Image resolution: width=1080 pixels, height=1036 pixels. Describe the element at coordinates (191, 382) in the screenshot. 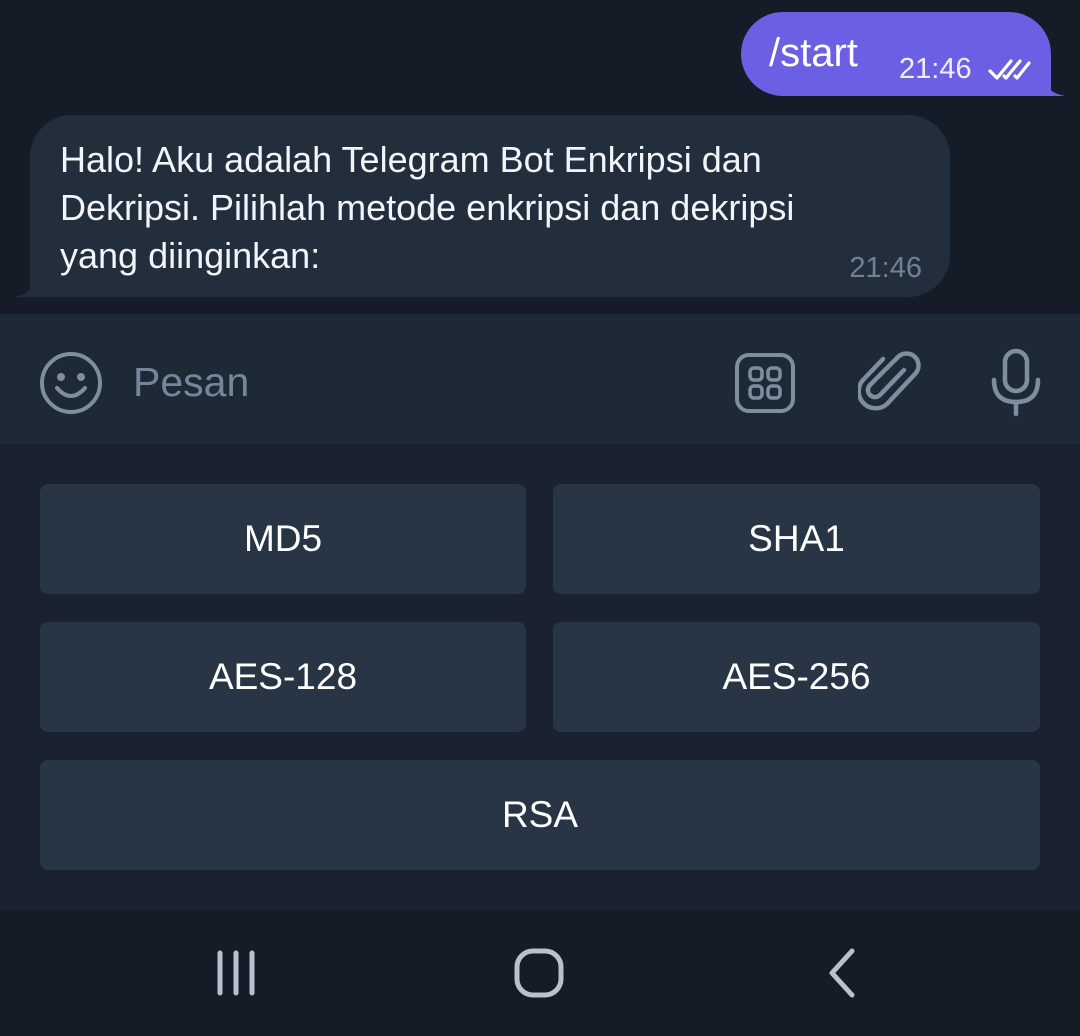

I see `message-input: Pesan` at that location.